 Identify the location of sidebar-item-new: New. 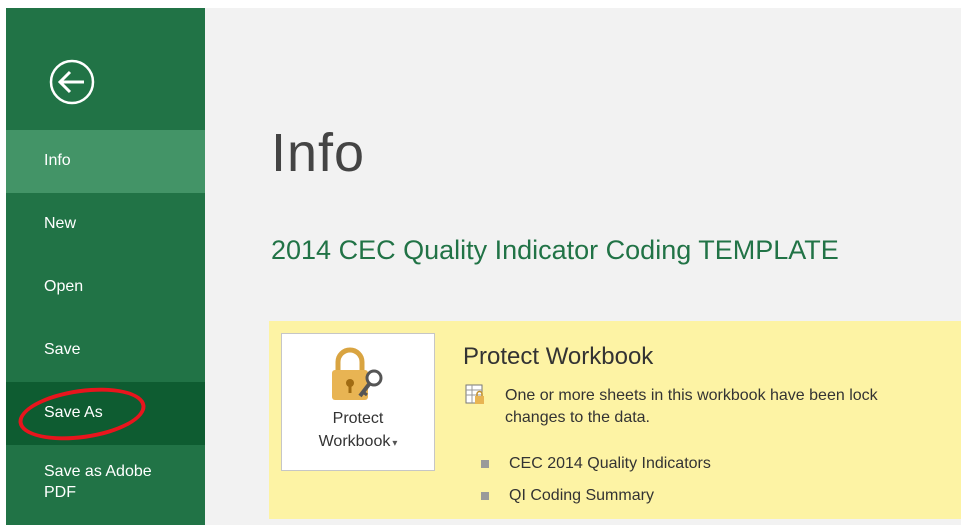
(105, 224).